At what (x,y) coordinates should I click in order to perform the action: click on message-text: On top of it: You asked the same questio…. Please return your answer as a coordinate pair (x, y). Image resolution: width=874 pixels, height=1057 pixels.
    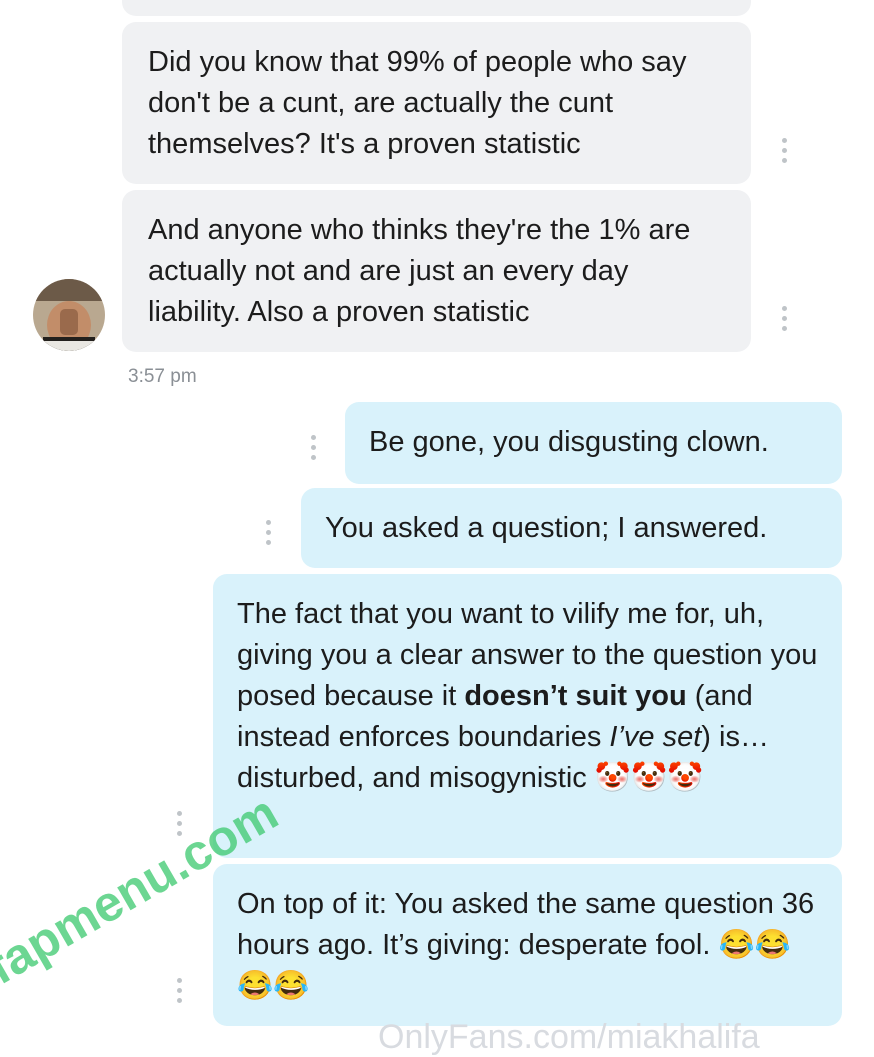
    Looking at the image, I should click on (526, 945).